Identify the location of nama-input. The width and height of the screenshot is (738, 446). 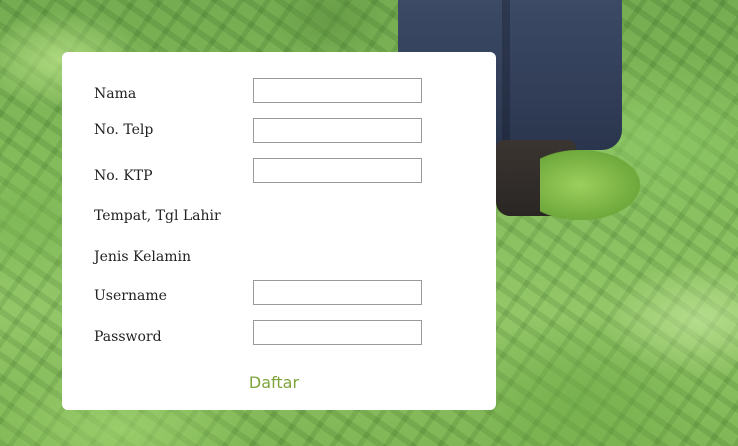
(337, 90).